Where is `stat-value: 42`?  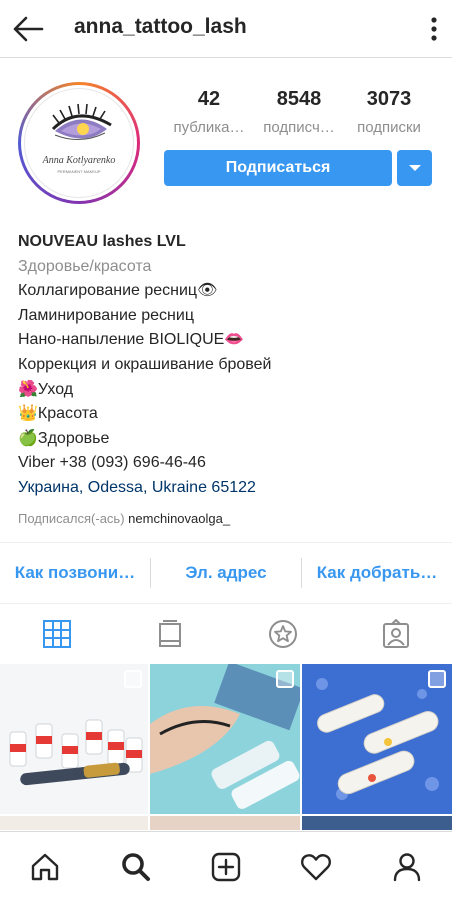 stat-value: 42 is located at coordinates (209, 99).